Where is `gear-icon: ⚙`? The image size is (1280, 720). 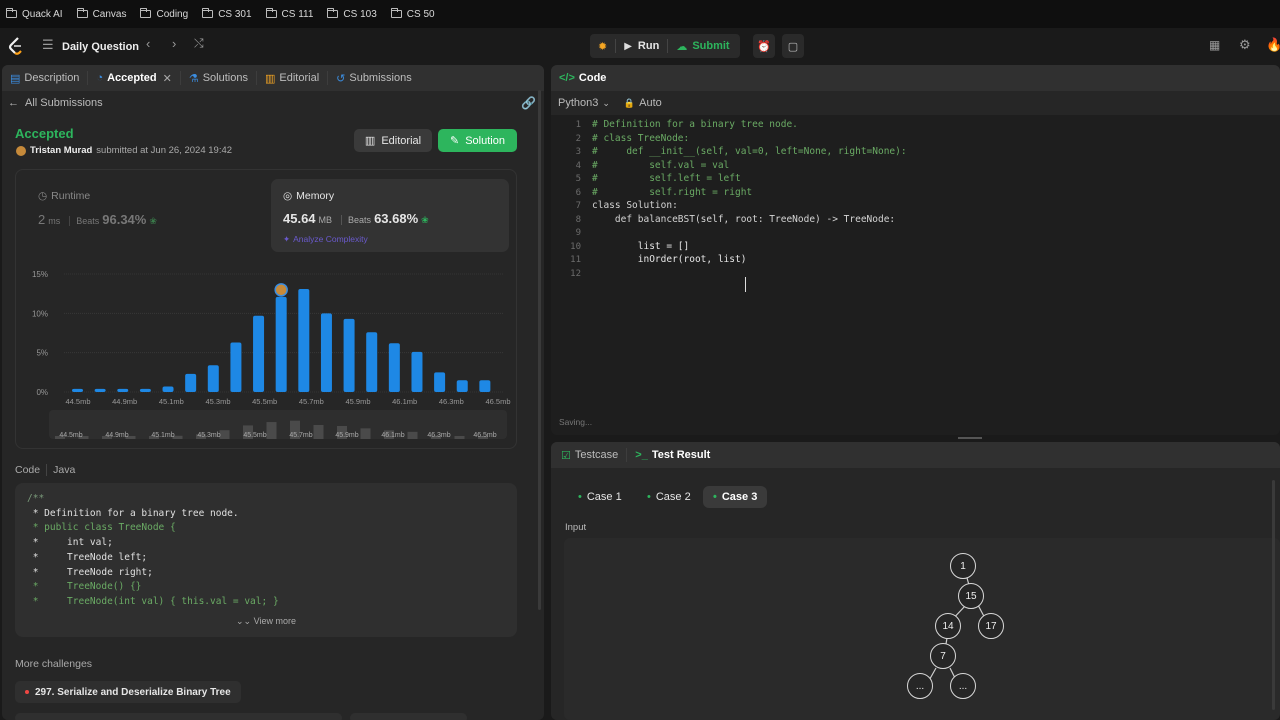
gear-icon: ⚙ is located at coordinates (1245, 45).